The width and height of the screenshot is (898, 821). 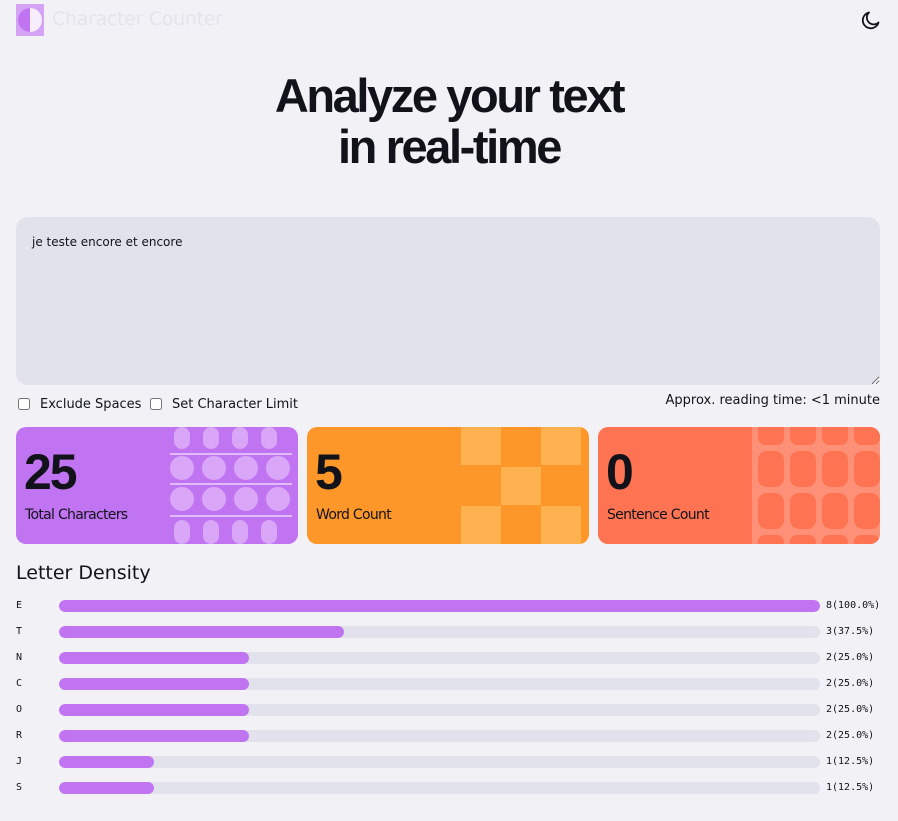 What do you see at coordinates (871, 20) in the screenshot?
I see `moon-icon` at bounding box center [871, 20].